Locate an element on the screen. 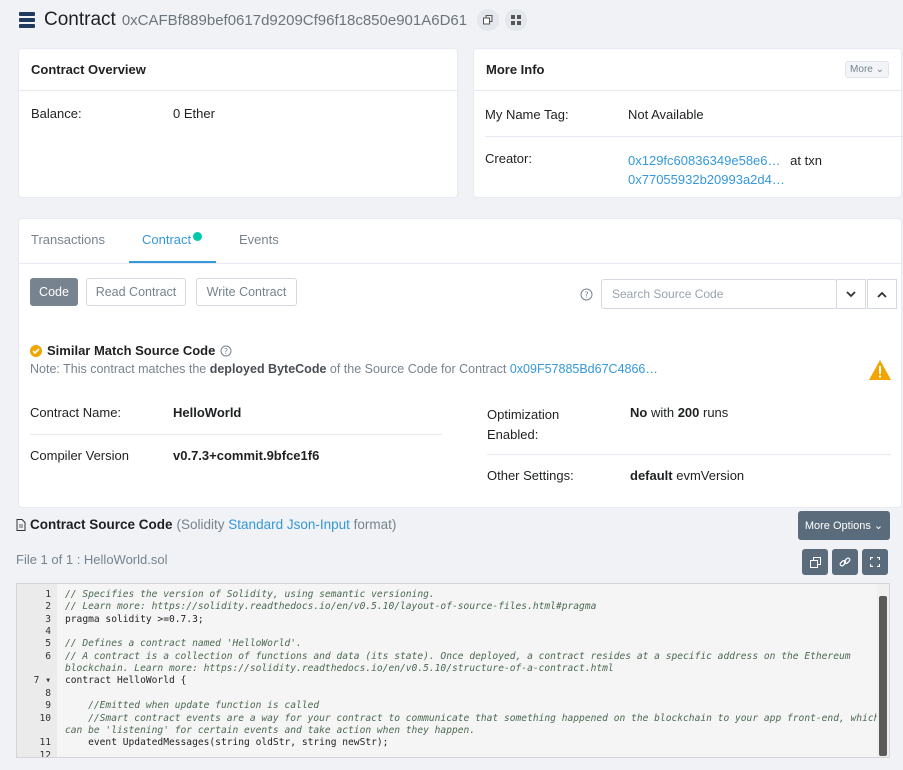 Image resolution: width=903 pixels, height=770 pixels. read-contract-button: Read Contract is located at coordinates (136, 292).